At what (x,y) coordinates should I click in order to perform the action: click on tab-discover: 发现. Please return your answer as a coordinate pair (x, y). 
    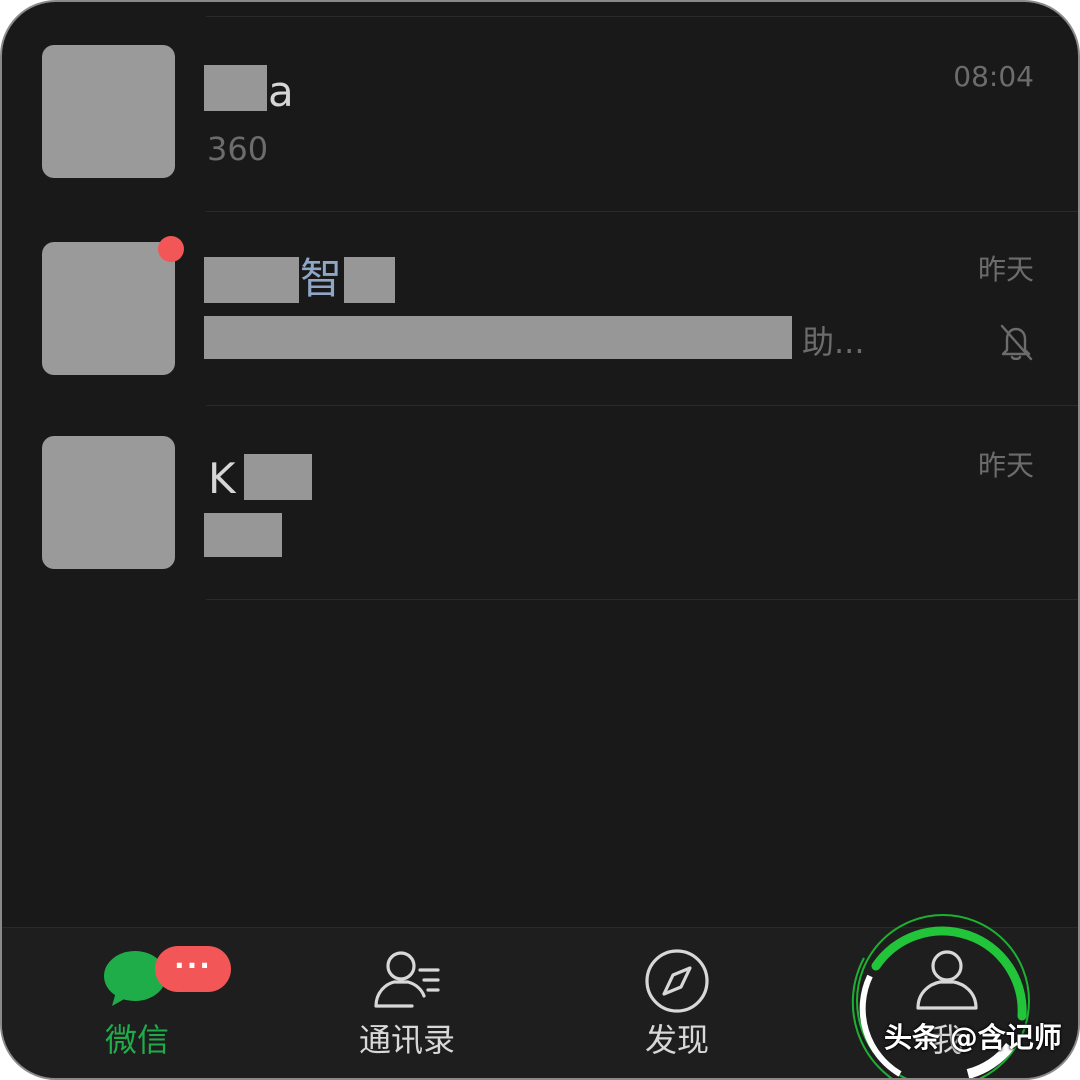
    Looking at the image, I should click on (677, 1003).